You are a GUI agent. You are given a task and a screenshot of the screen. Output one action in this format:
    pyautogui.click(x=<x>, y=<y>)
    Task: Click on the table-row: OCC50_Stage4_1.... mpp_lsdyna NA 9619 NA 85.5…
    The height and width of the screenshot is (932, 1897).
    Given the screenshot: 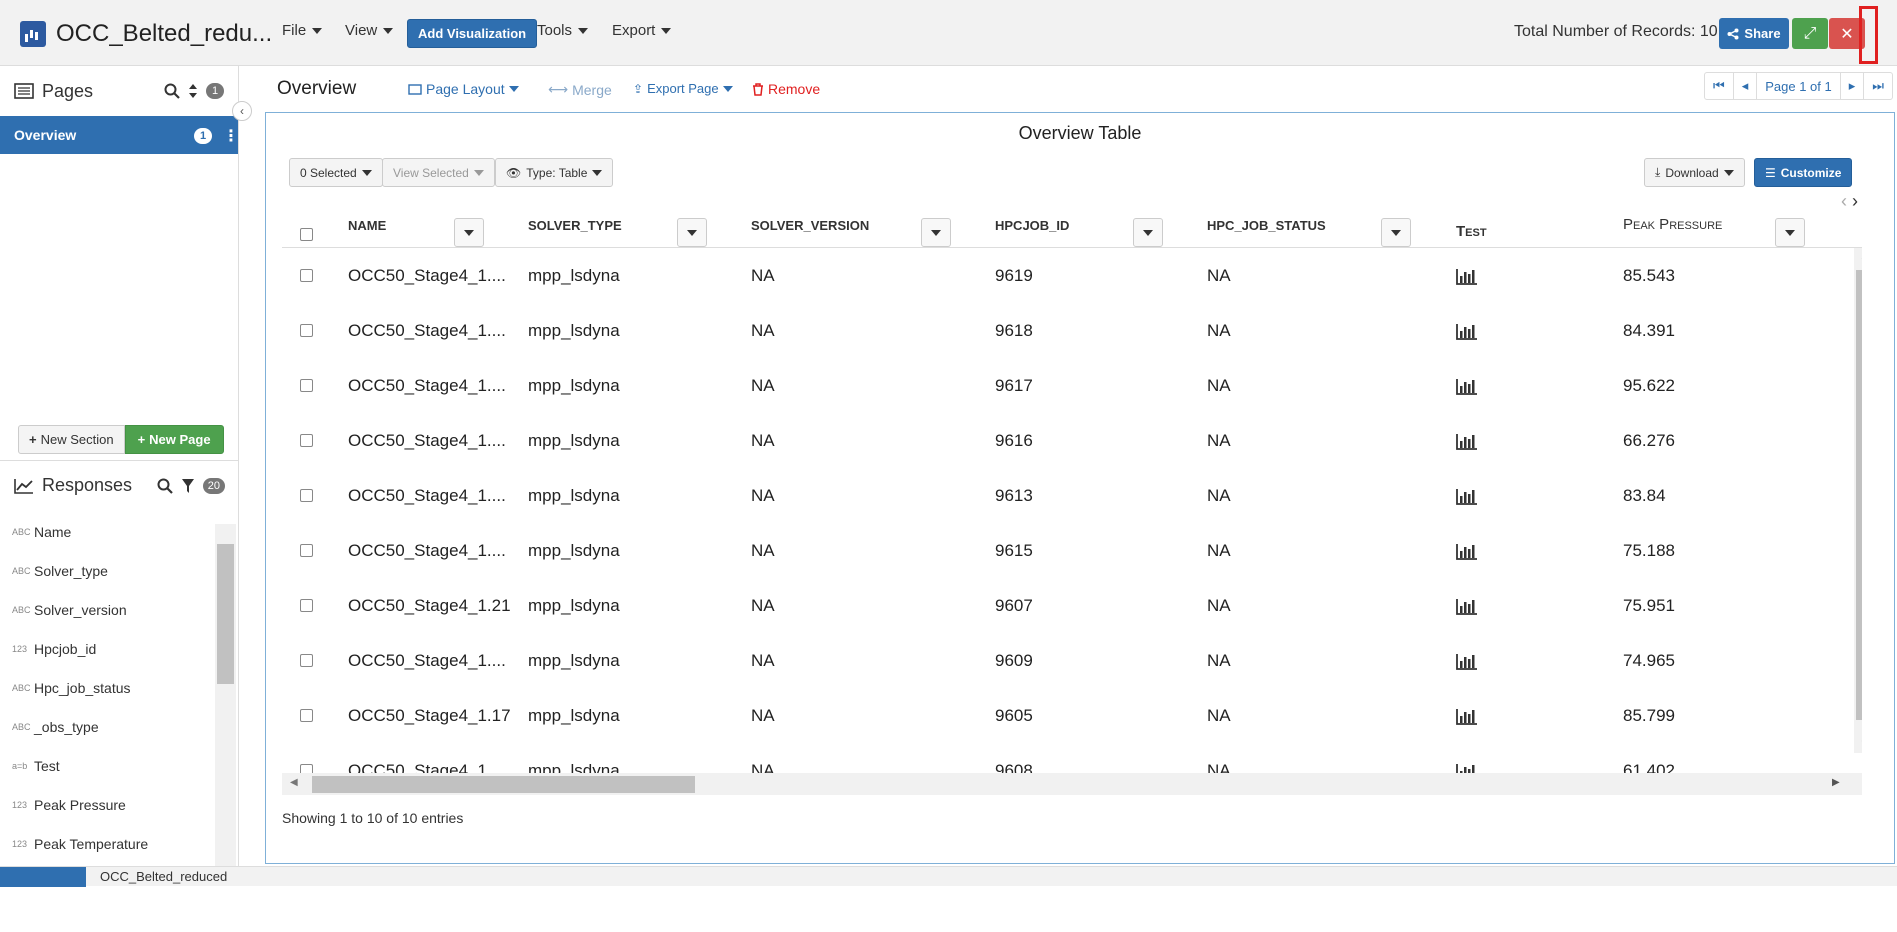 What is the action you would take?
    pyautogui.click(x=1072, y=275)
    